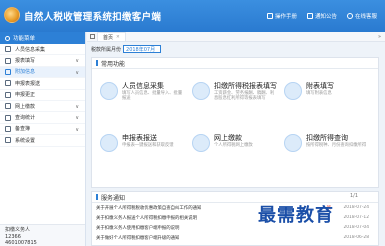 The image size is (385, 246). Describe the element at coordinates (8, 117) in the screenshot. I see `chart-icon` at that location.